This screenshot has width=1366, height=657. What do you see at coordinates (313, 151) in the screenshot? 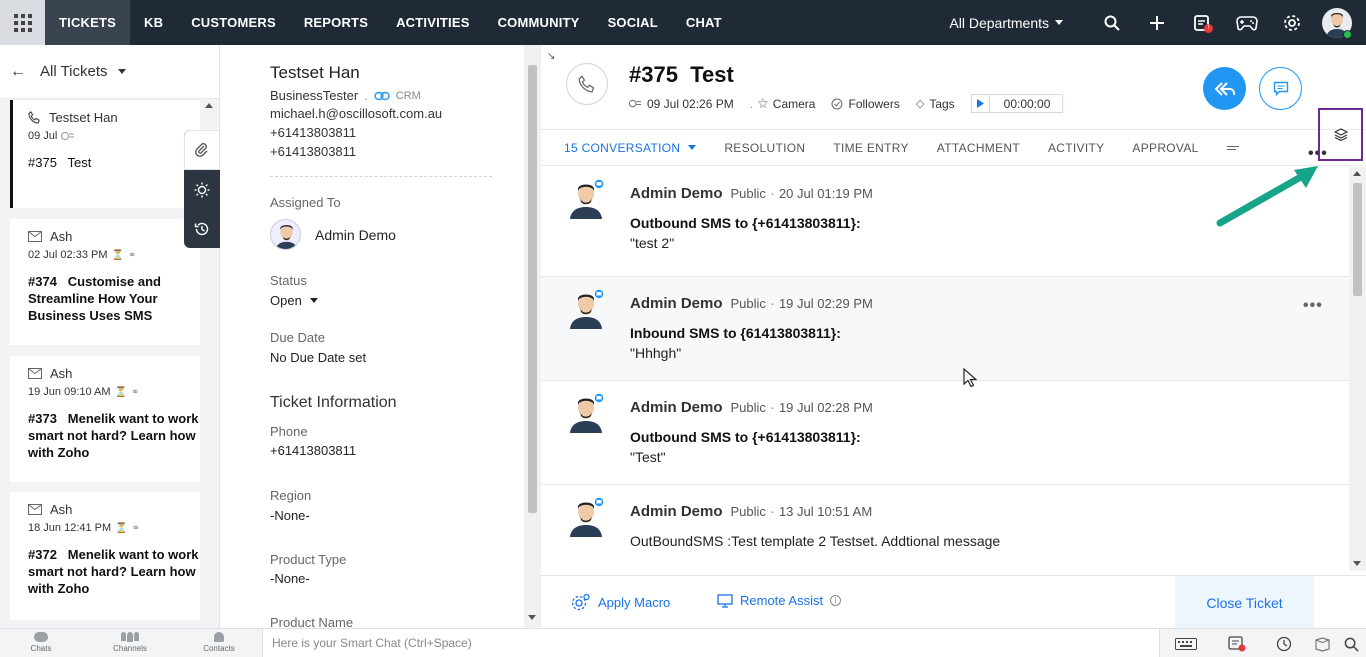
I see `contact-mobile: +61413803811` at bounding box center [313, 151].